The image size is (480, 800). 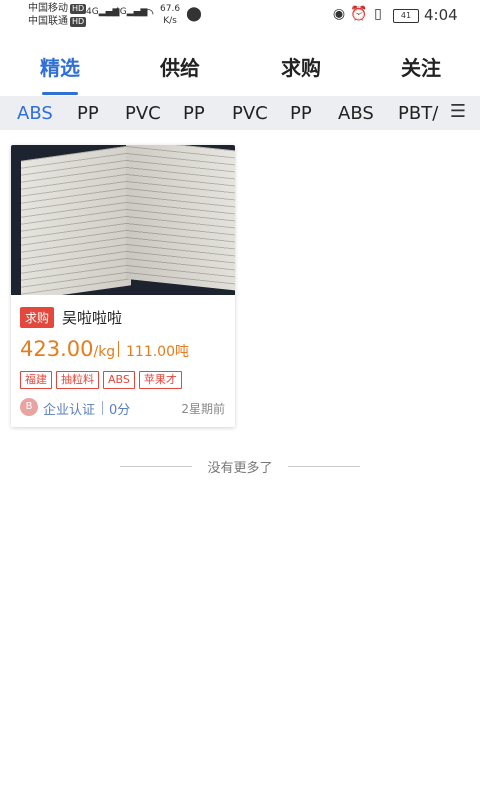 What do you see at coordinates (102, 408) in the screenshot?
I see `meta-divider` at bounding box center [102, 408].